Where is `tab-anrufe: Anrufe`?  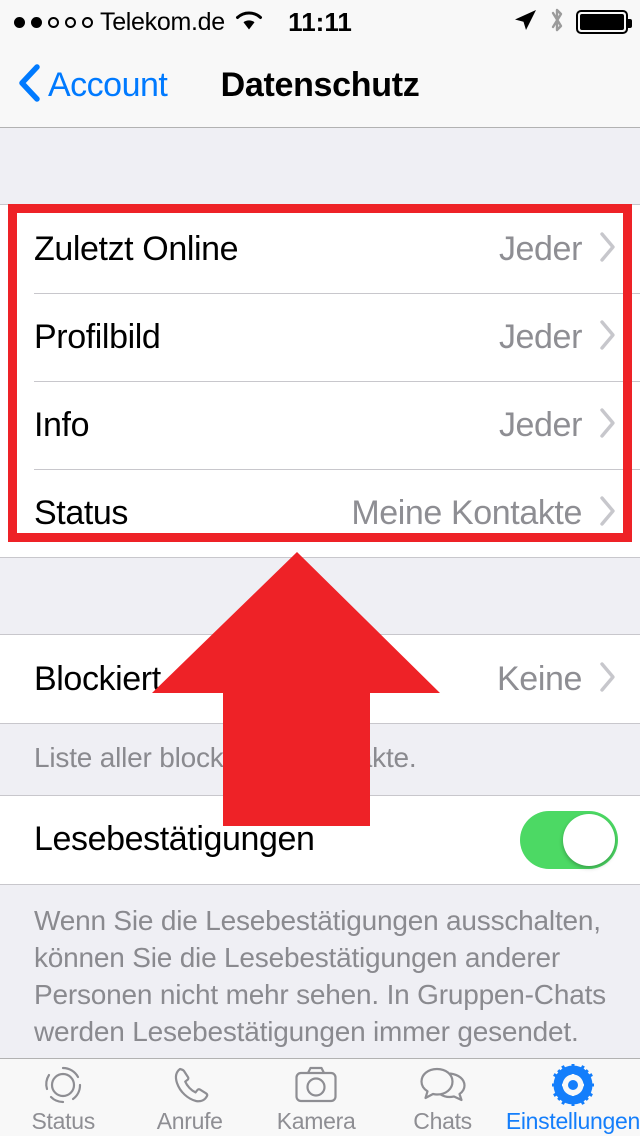 tab-anrufe: Anrufe is located at coordinates (189, 1097).